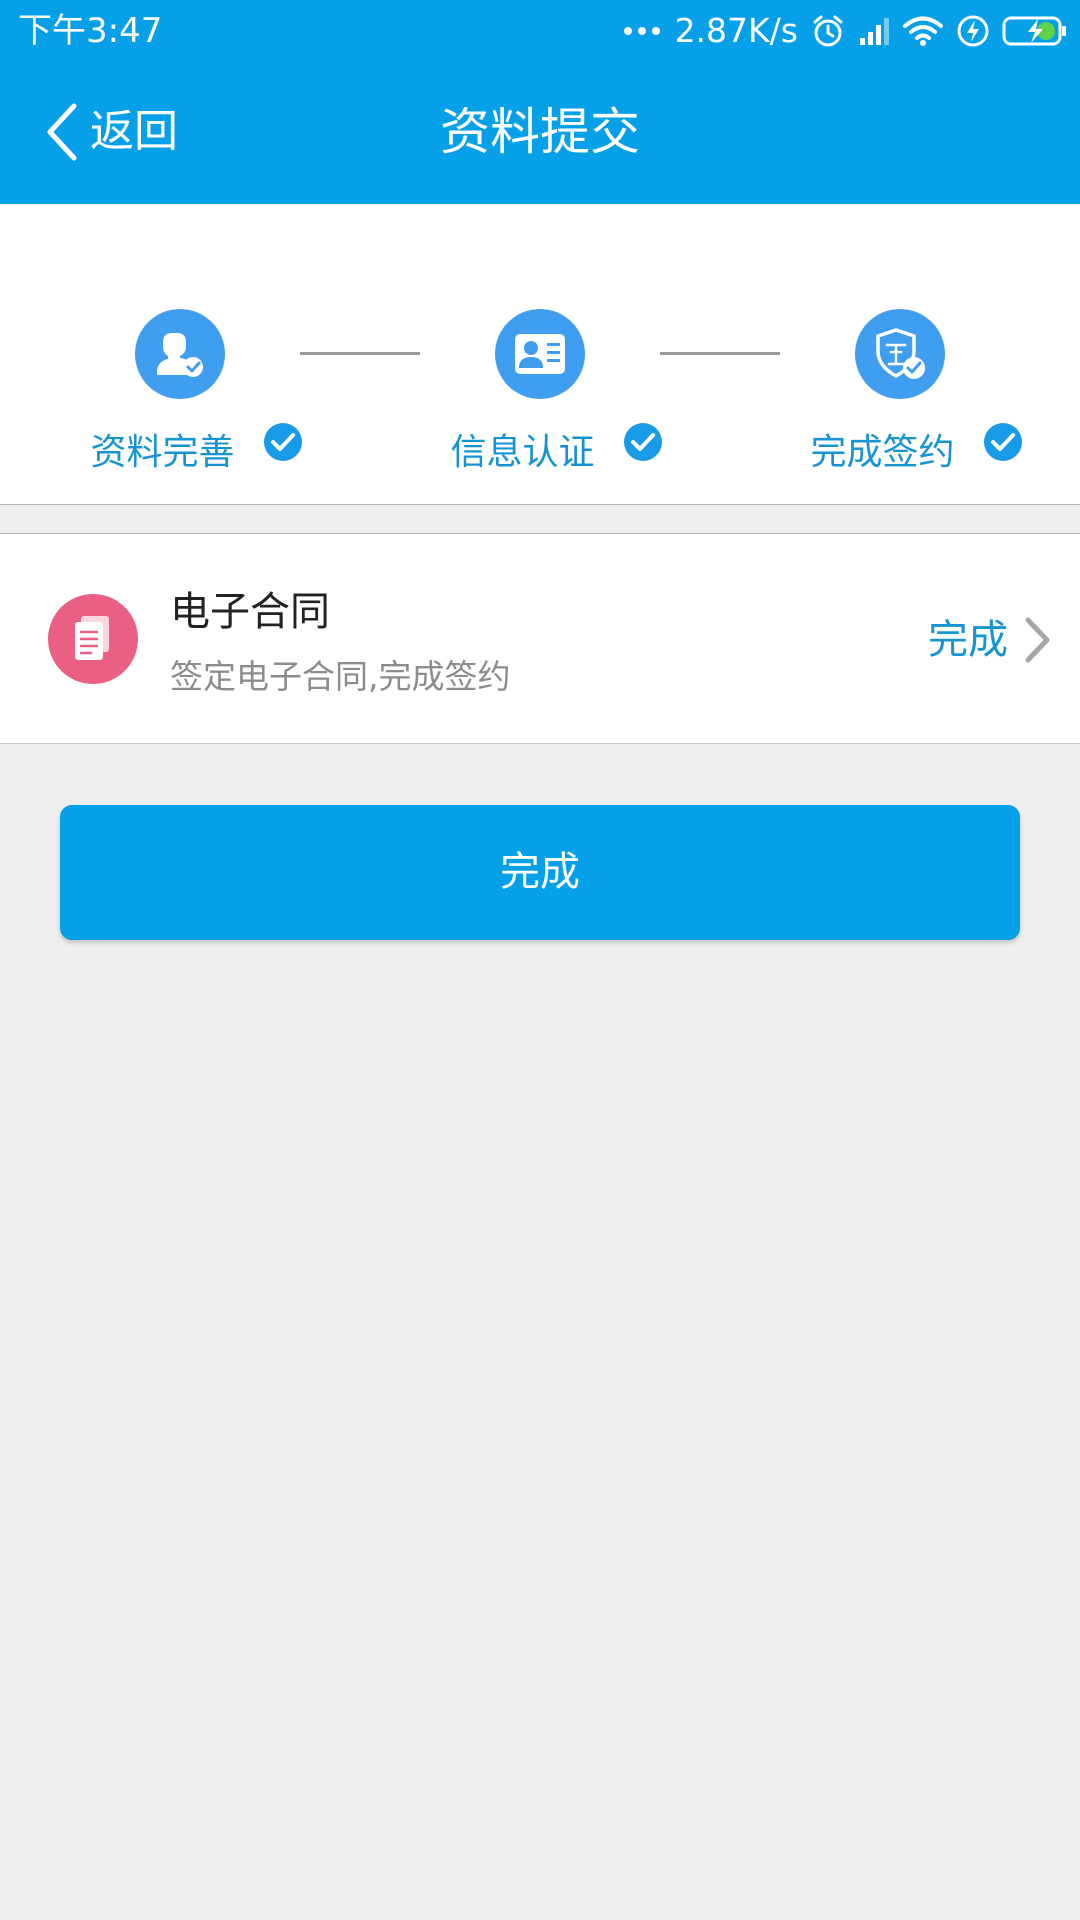  What do you see at coordinates (642, 31) in the screenshot?
I see `more-dots-icon` at bounding box center [642, 31].